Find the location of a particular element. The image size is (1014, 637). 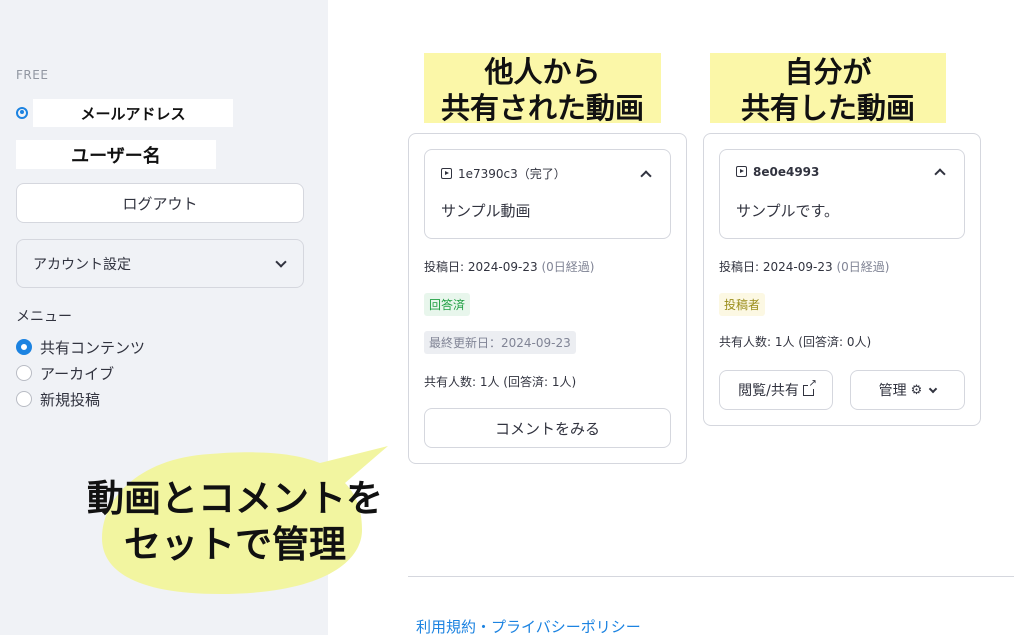

role-badge: 投稿者 is located at coordinates (742, 304).